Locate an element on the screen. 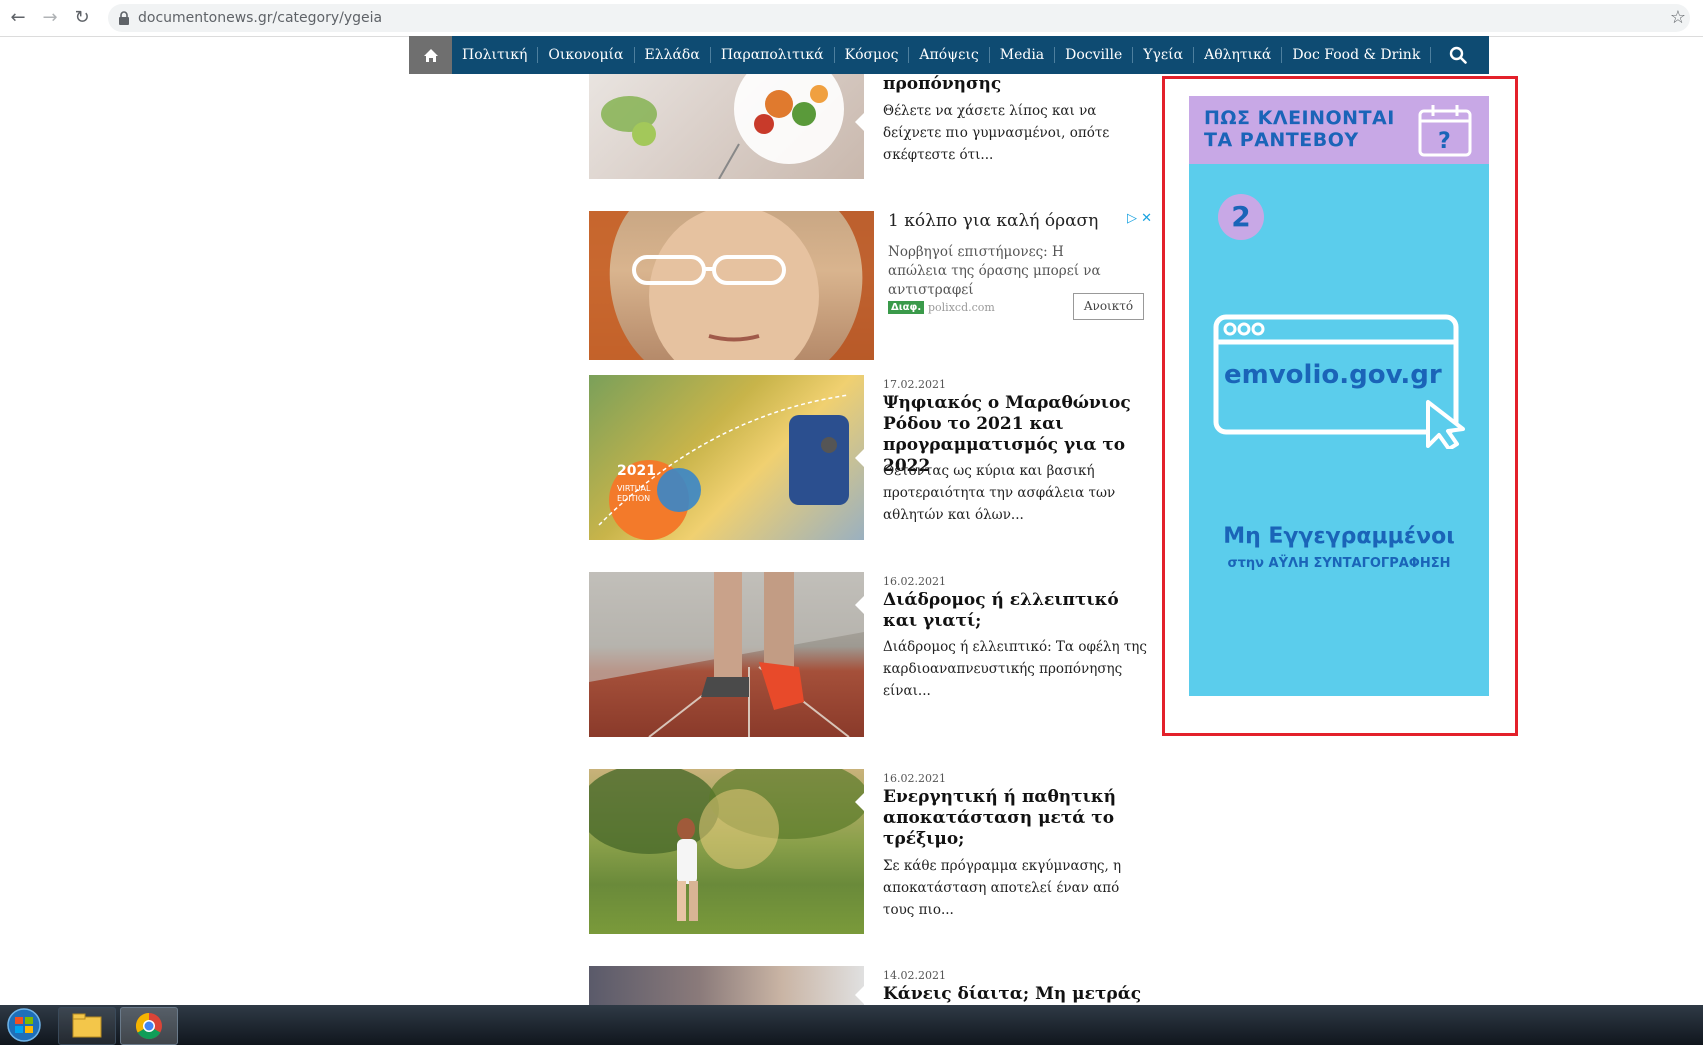 This screenshot has height=1048, width=1703. menu-item-athlitika: Αθλητικά is located at coordinates (1238, 55).